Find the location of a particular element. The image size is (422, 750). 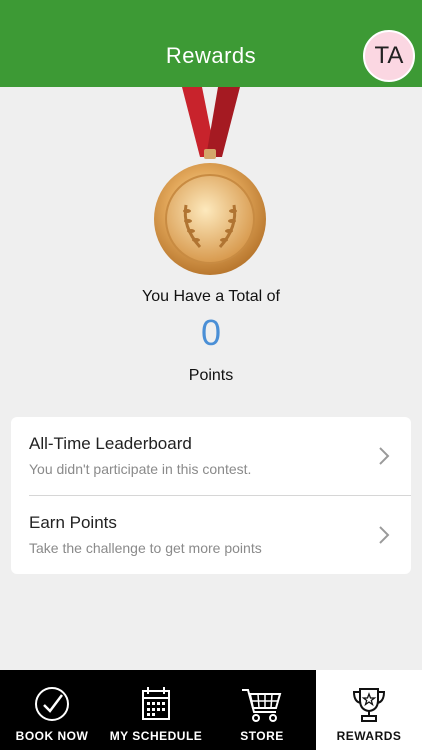

cart-icon is located at coordinates (262, 705).